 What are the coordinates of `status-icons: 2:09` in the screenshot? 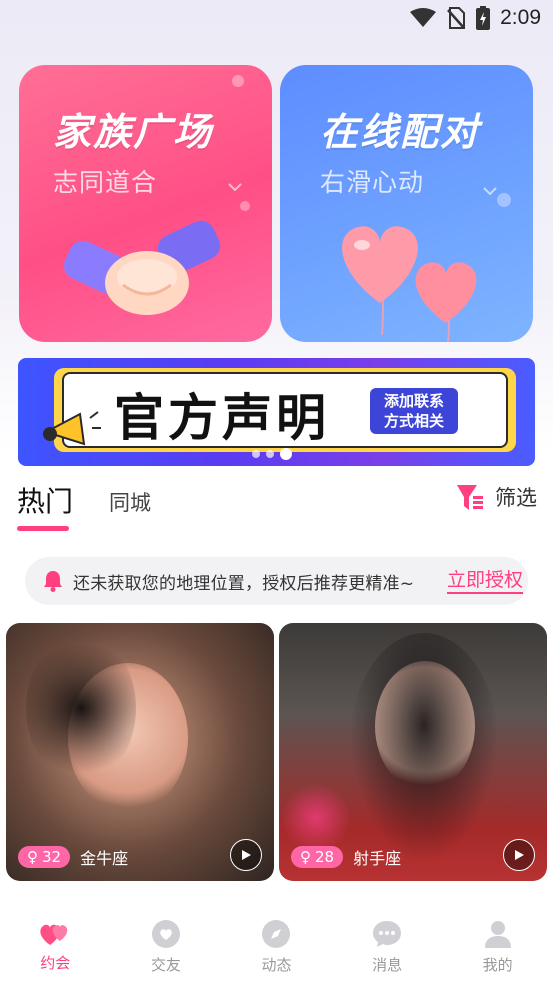 It's located at (475, 18).